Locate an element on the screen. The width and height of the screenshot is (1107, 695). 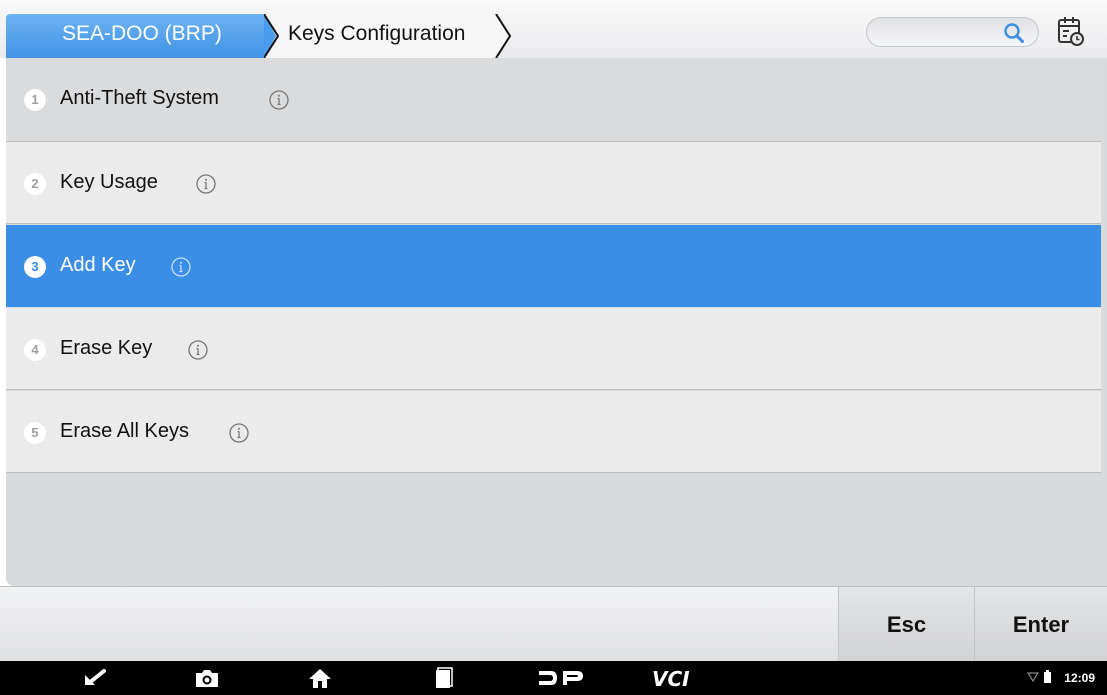
menu-item-number: 5 is located at coordinates (35, 433).